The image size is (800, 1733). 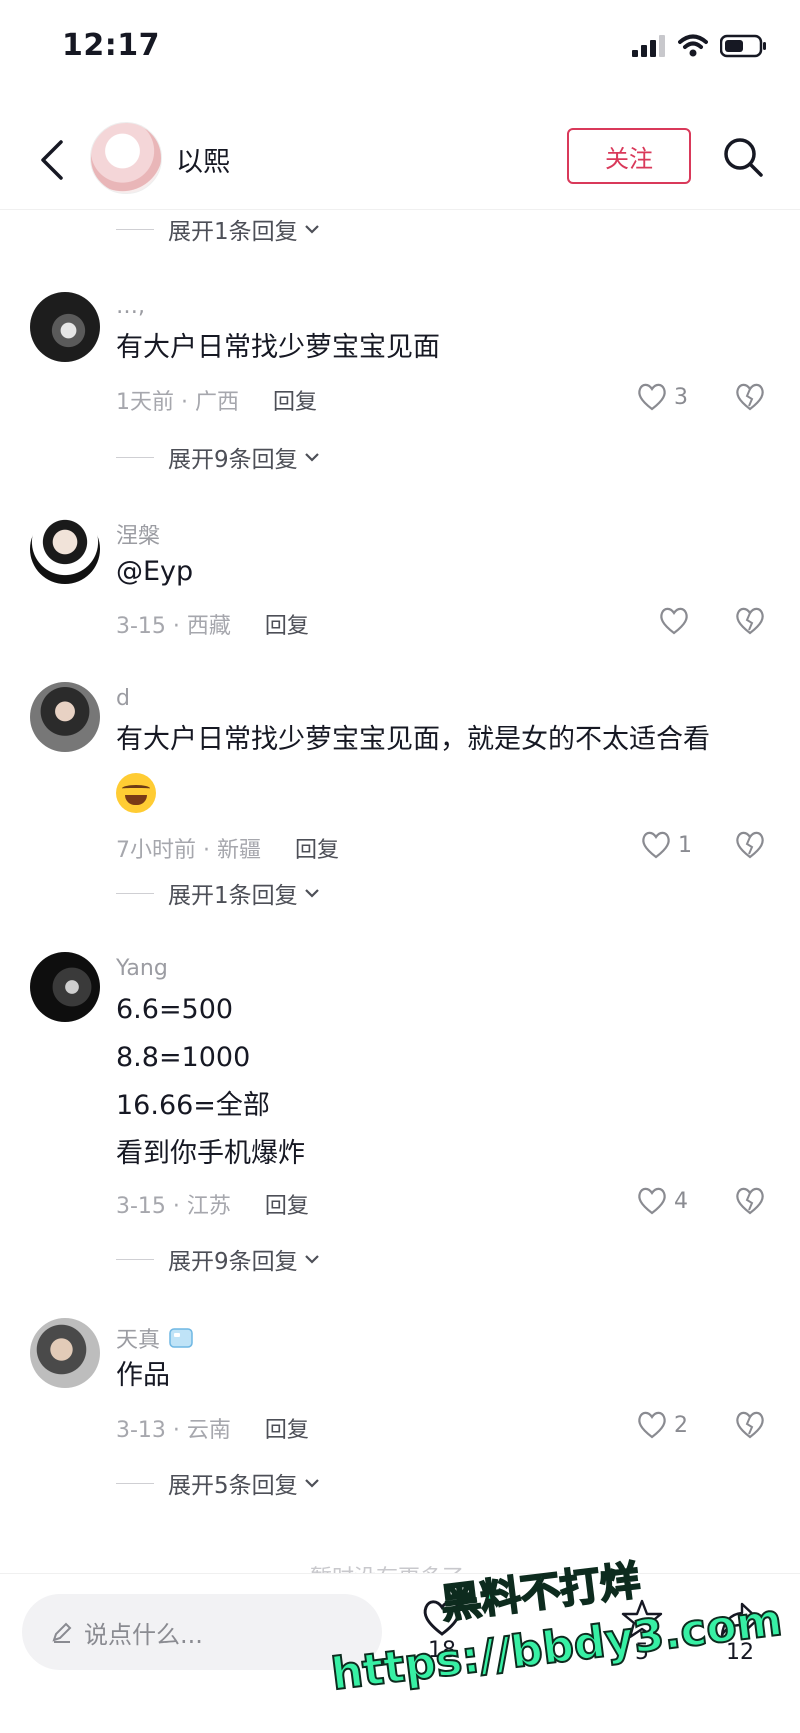 What do you see at coordinates (138, 1340) in the screenshot?
I see `commenter-name: 天真` at bounding box center [138, 1340].